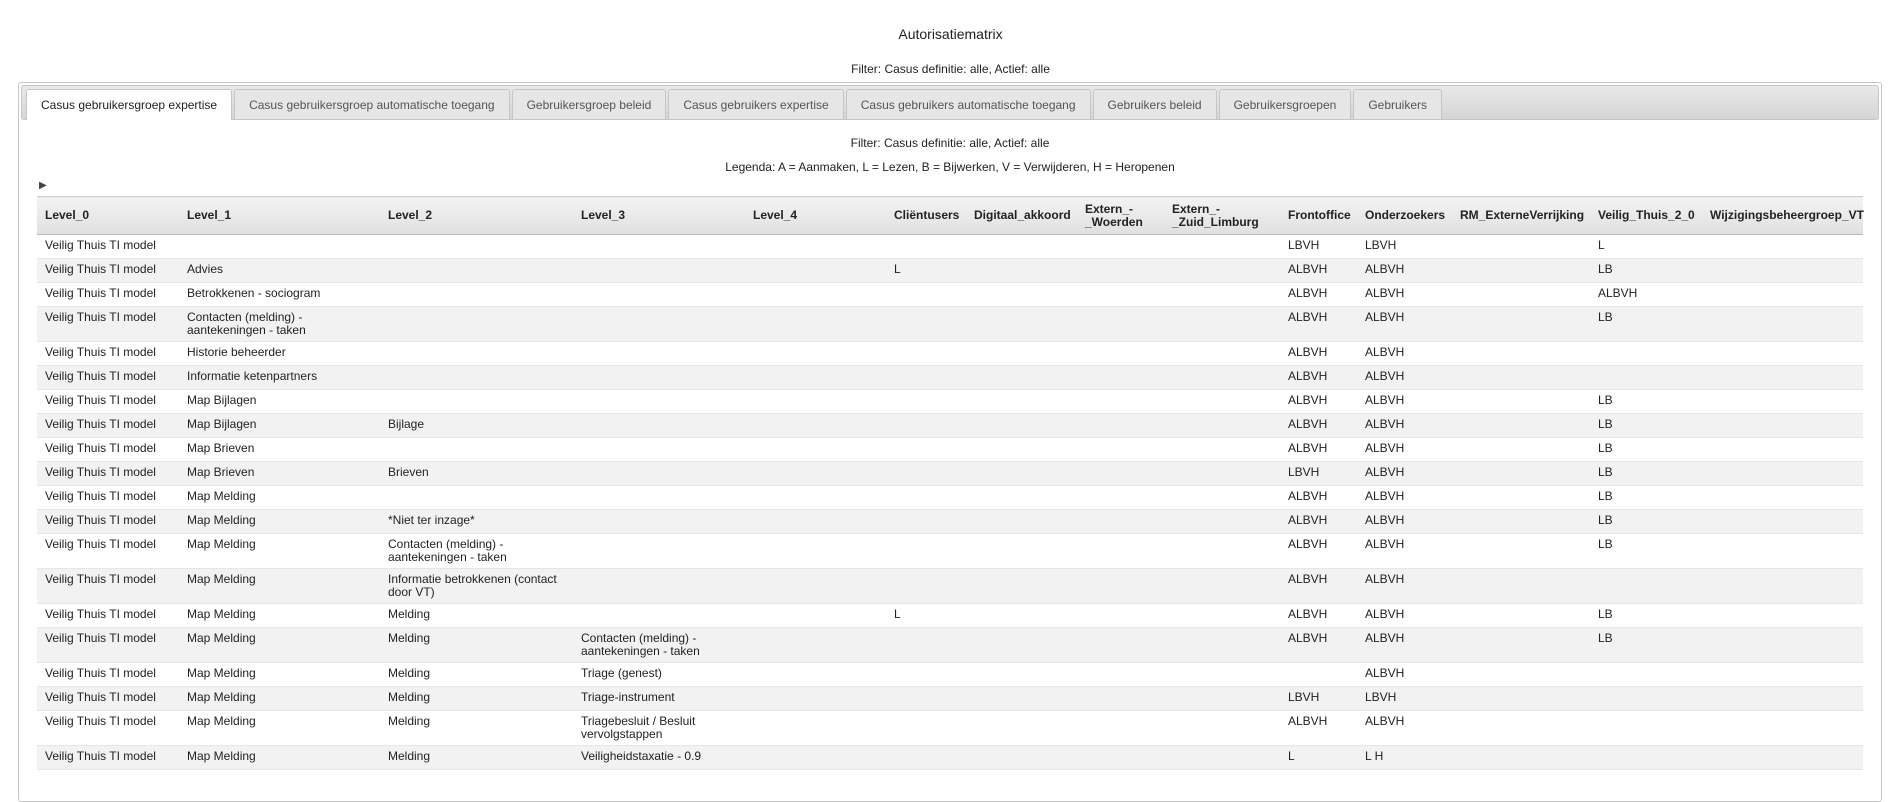 The width and height of the screenshot is (1901, 802). I want to click on column-header: Level_3, so click(659, 215).